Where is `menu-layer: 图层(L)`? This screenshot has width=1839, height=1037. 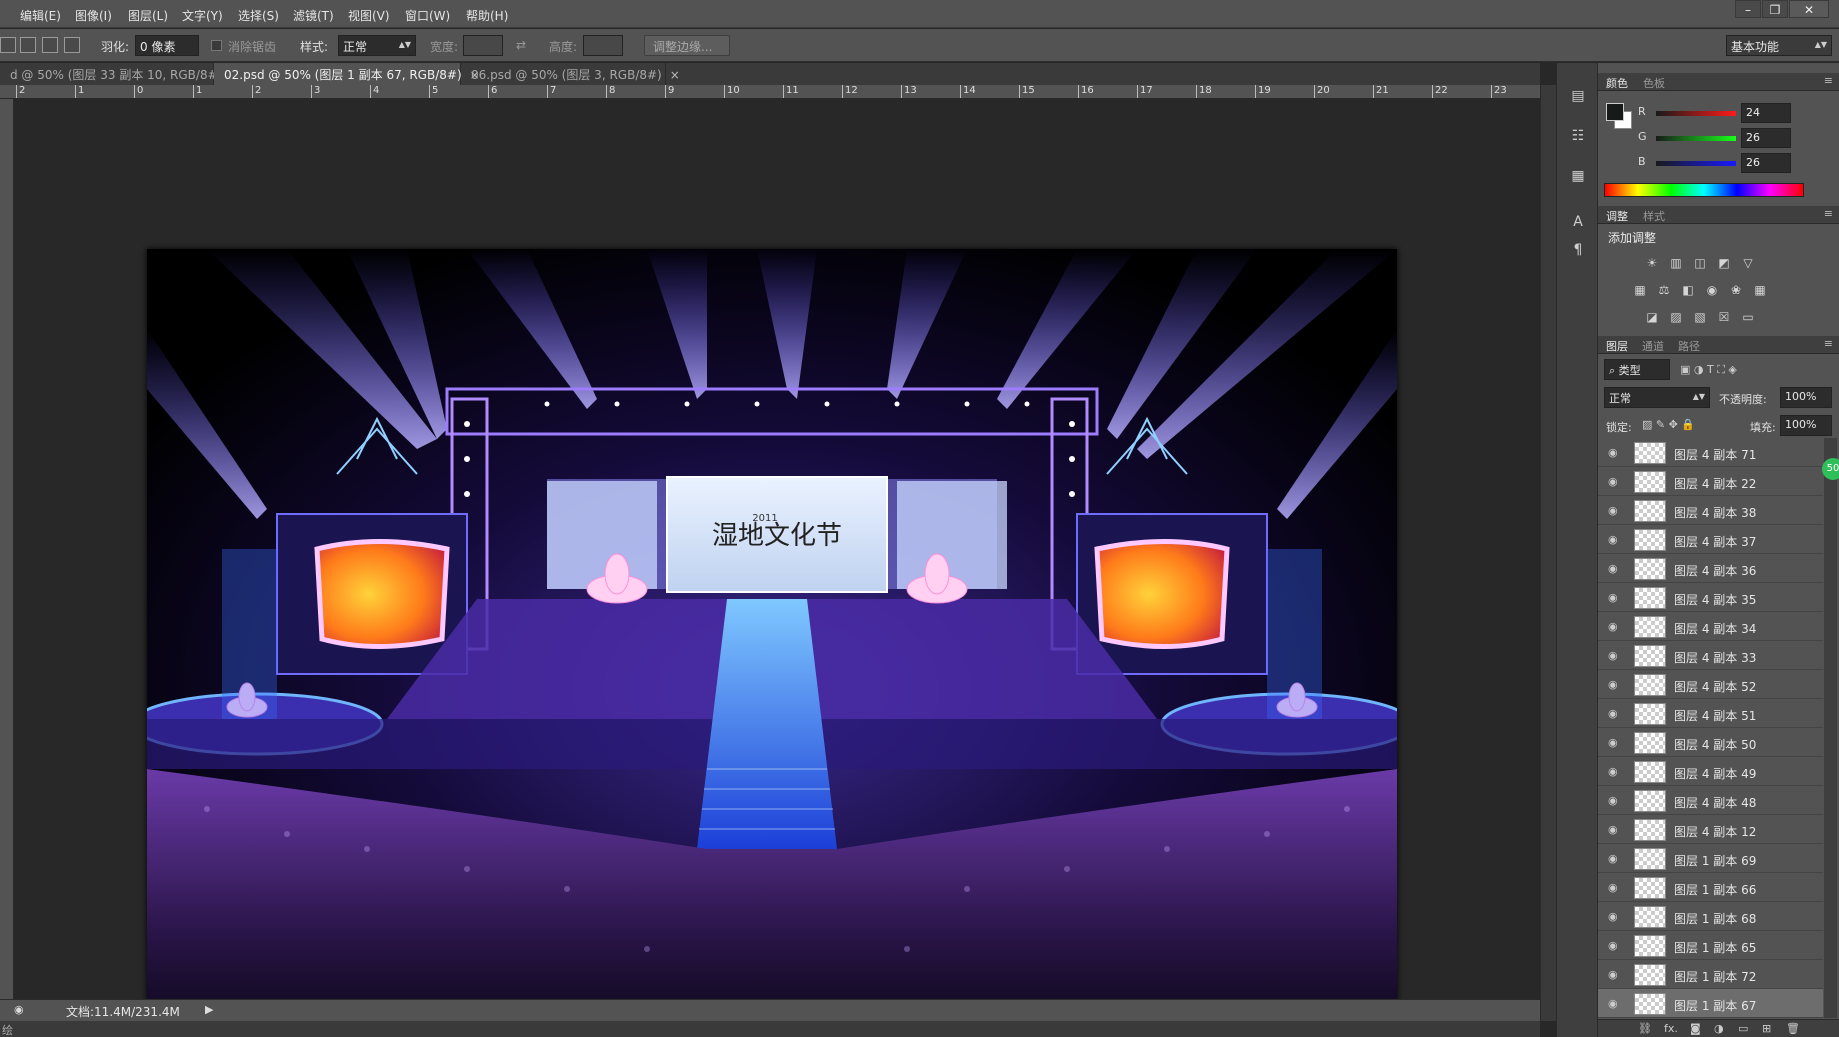
menu-layer: 图层(L) is located at coordinates (148, 15).